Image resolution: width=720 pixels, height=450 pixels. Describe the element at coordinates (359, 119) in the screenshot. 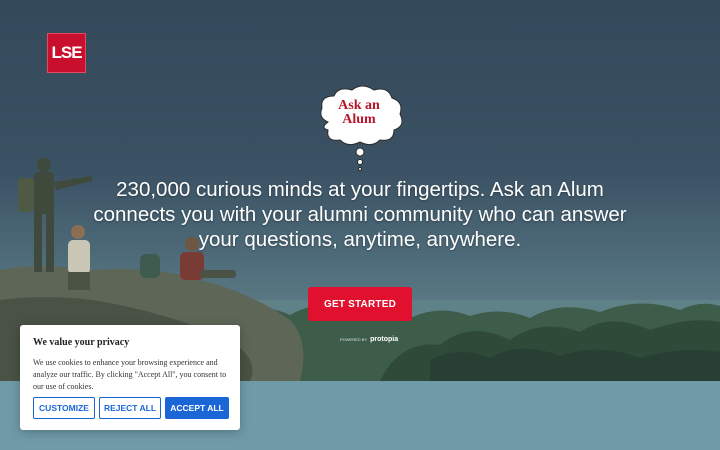

I see `bubble-line-2: Alum` at that location.